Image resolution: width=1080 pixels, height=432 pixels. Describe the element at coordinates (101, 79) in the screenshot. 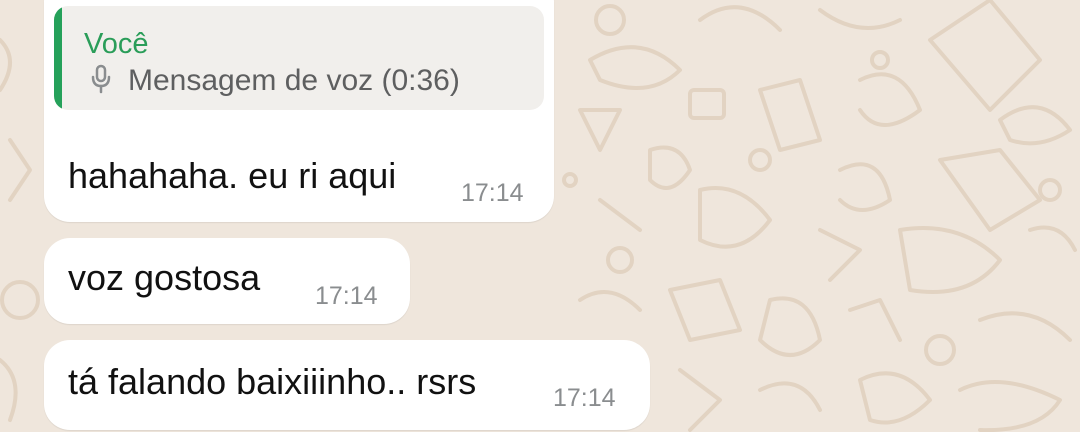

I see `microphone-icon` at that location.